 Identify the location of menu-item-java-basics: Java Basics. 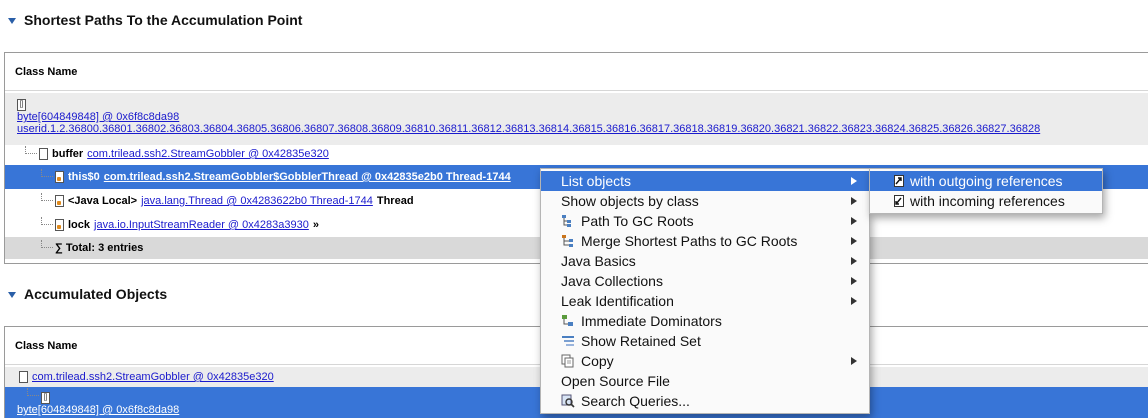
(705, 261).